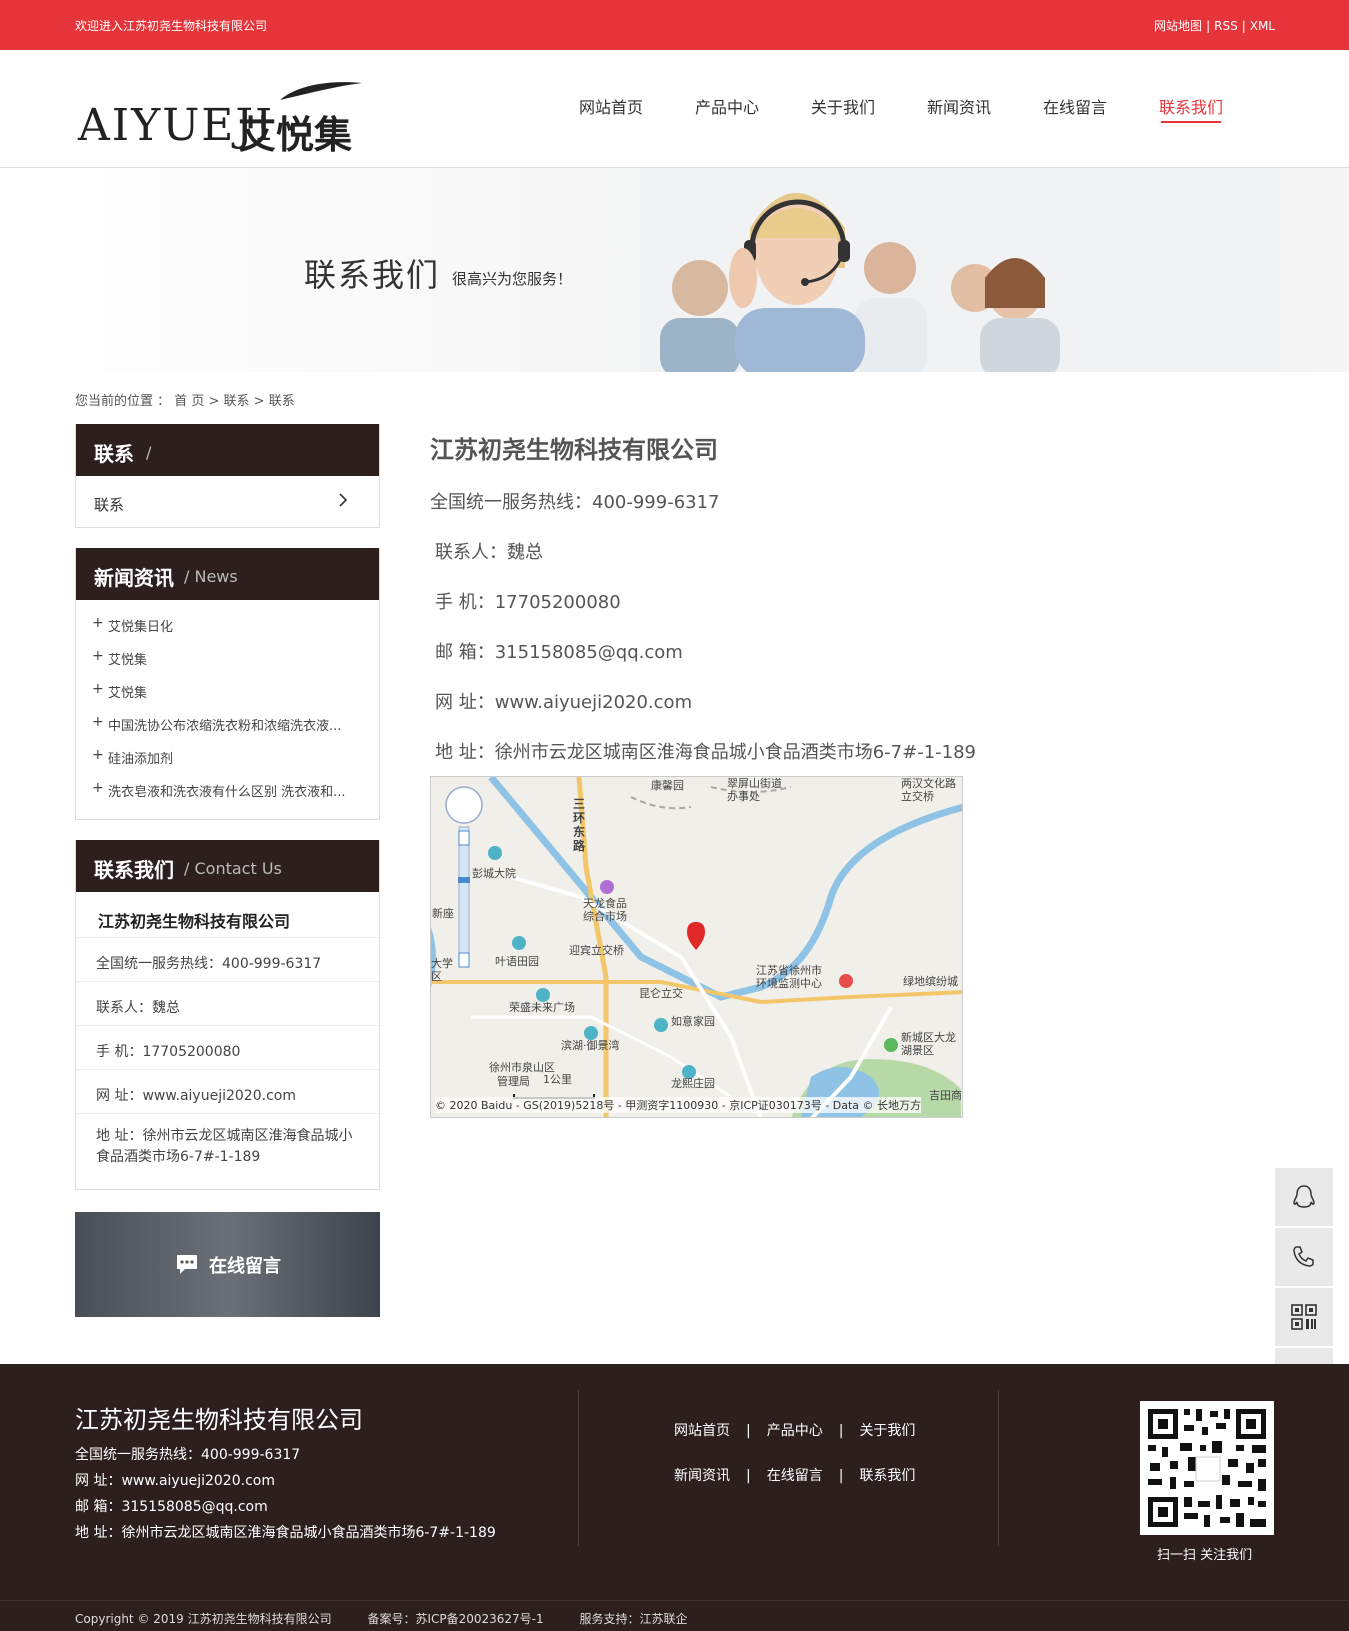 This screenshot has height=1631, width=1349. What do you see at coordinates (219, 1420) in the screenshot?
I see `footer-company-name: 江苏初尧生物科技有限公司` at bounding box center [219, 1420].